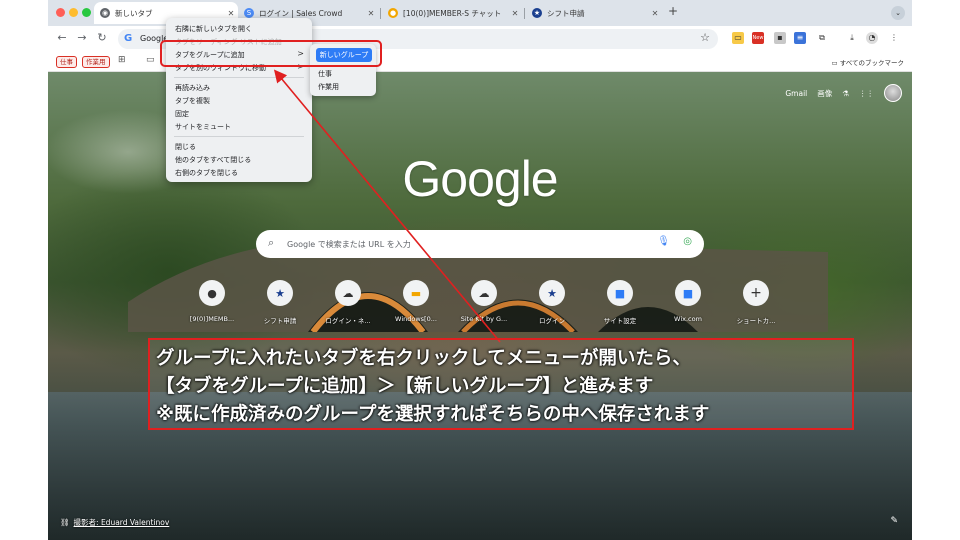 Image resolution: width=960 pixels, height=540 pixels. I want to click on extension-new-icon: New, so click(758, 38).